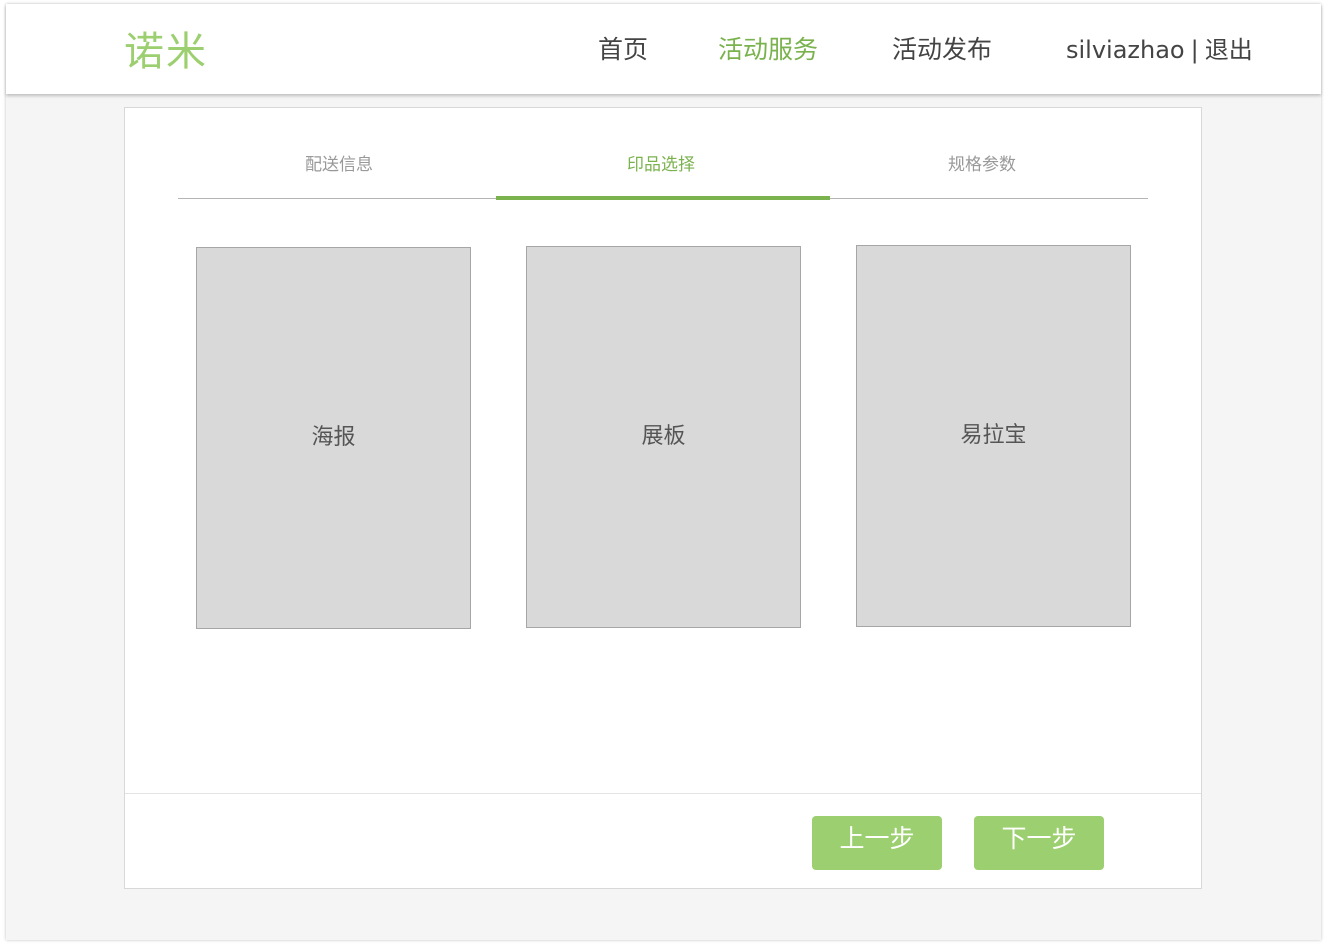 This screenshot has height=946, width=1328. Describe the element at coordinates (663, 198) in the screenshot. I see `active-tab-indicator` at that location.